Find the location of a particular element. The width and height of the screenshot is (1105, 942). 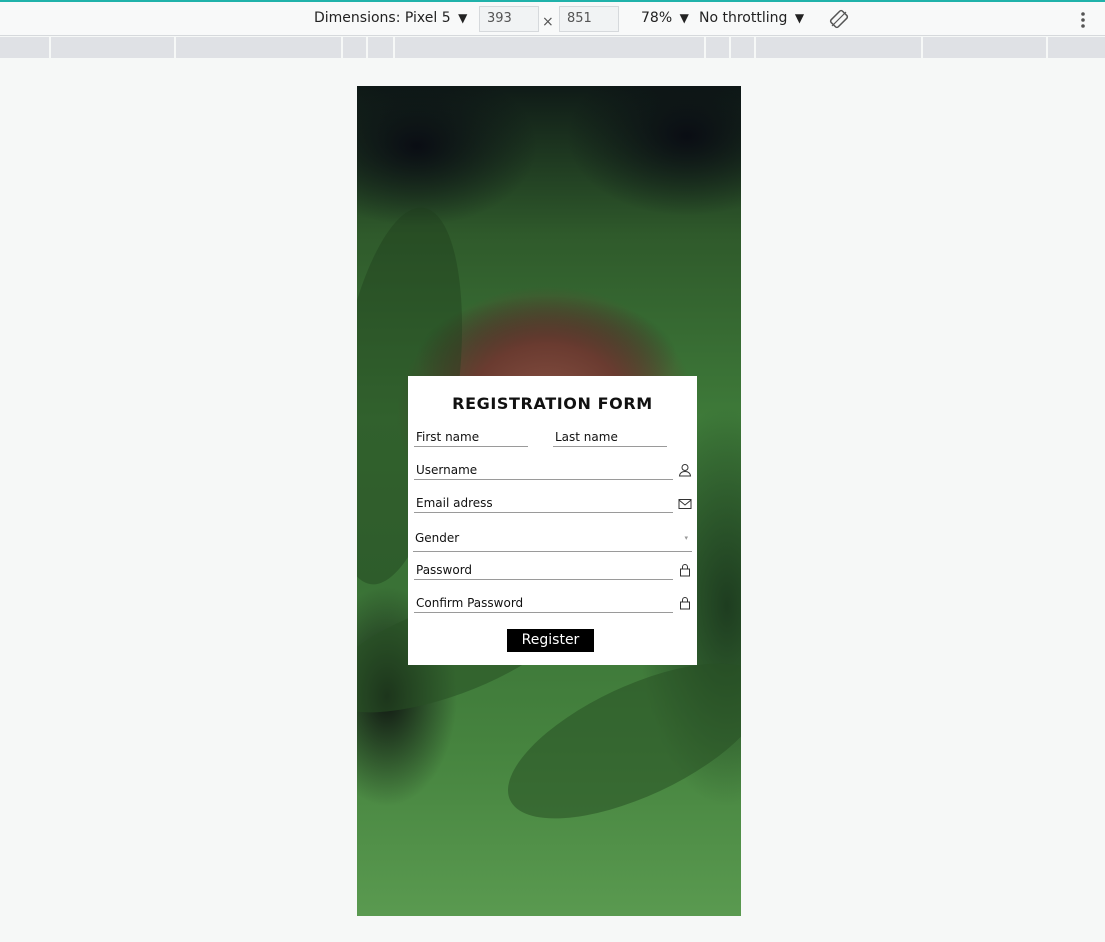

zoom-label: 78% is located at coordinates (657, 18).